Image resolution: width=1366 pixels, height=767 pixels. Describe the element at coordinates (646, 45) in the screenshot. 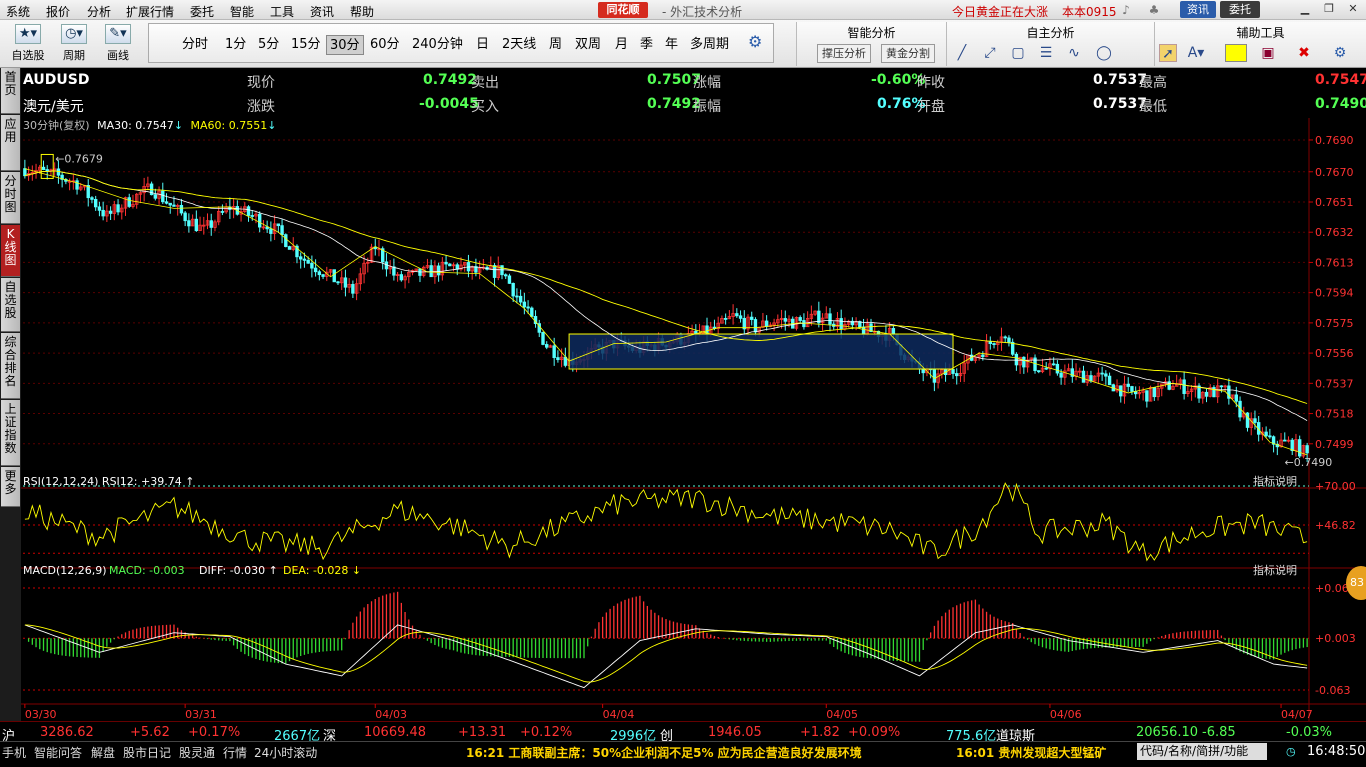

I see `period-quarter: 季` at that location.